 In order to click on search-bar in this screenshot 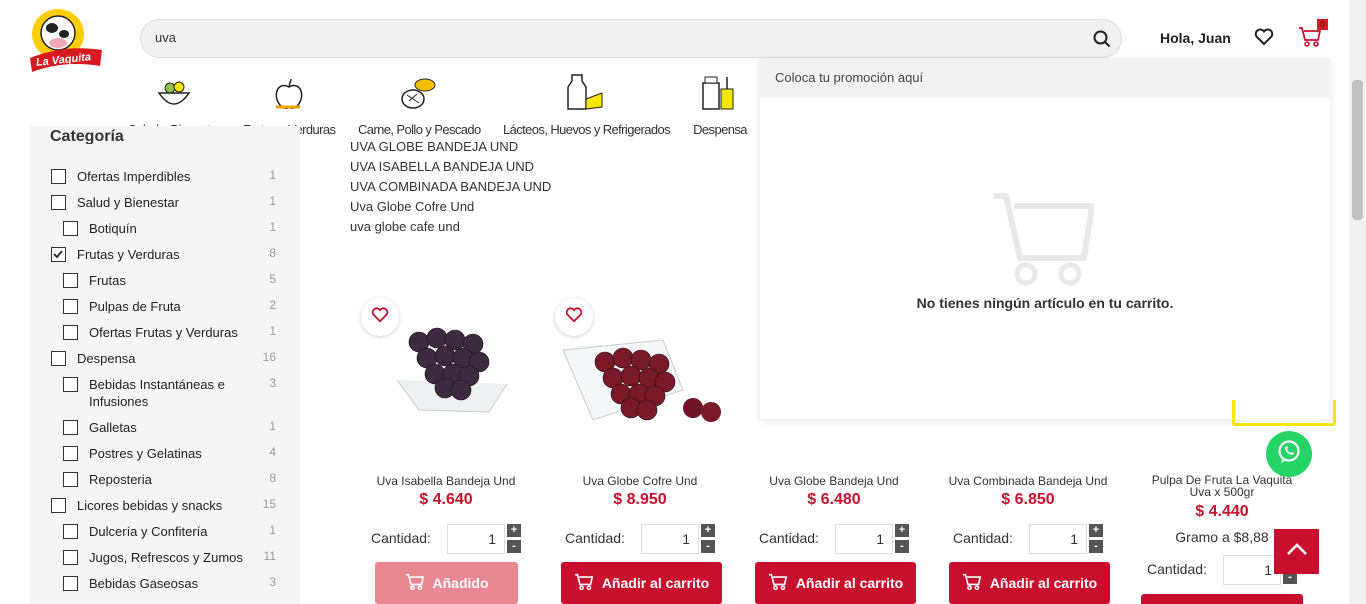, I will do `click(631, 38)`.